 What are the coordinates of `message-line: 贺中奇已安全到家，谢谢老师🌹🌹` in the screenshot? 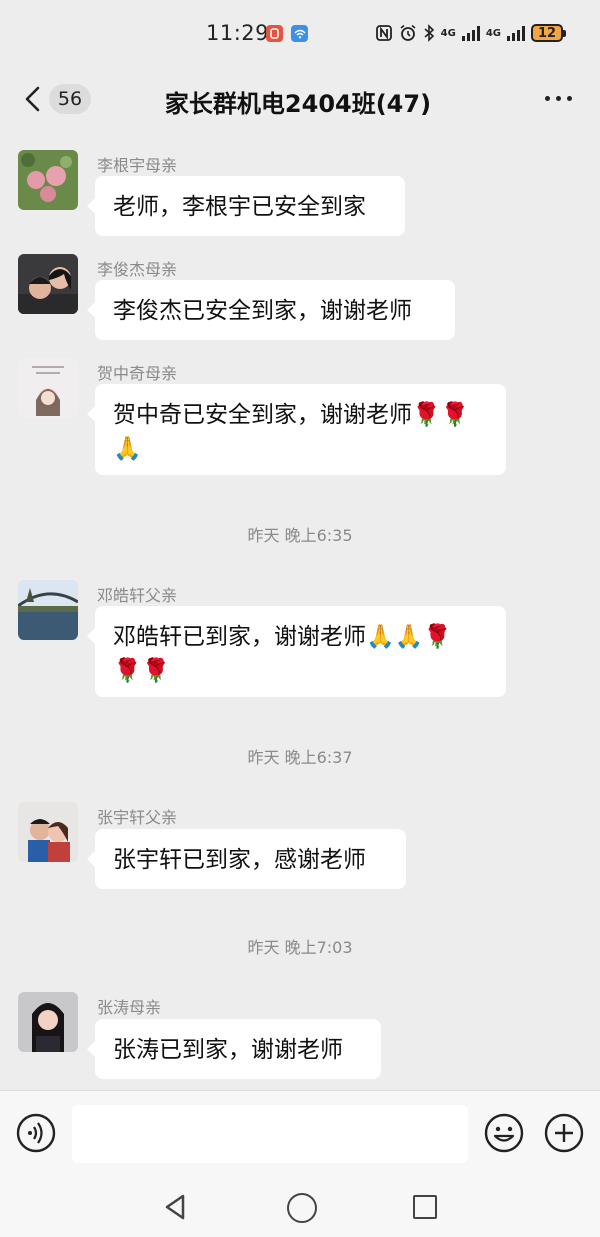 It's located at (291, 415).